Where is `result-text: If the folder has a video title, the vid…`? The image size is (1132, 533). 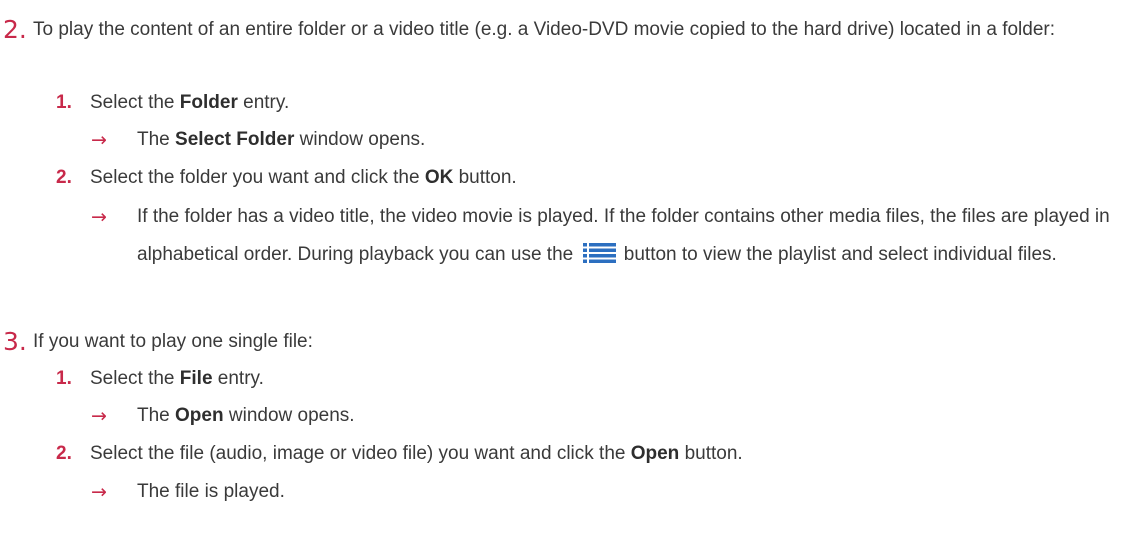 result-text: If the folder has a video title, the vid… is located at coordinates (623, 235).